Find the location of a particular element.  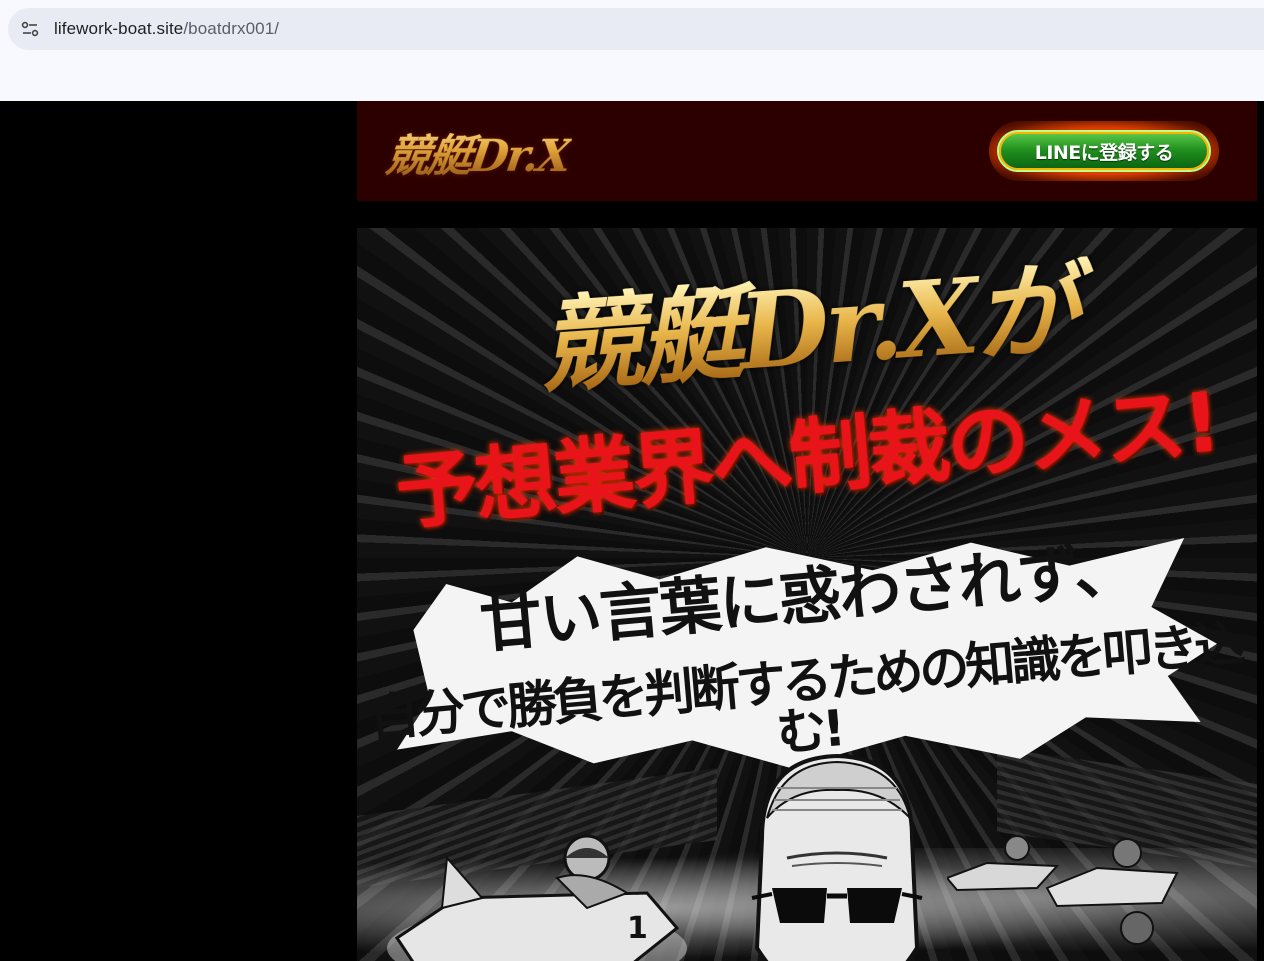

racing-boat-right-illustration is located at coordinates (1063, 890).